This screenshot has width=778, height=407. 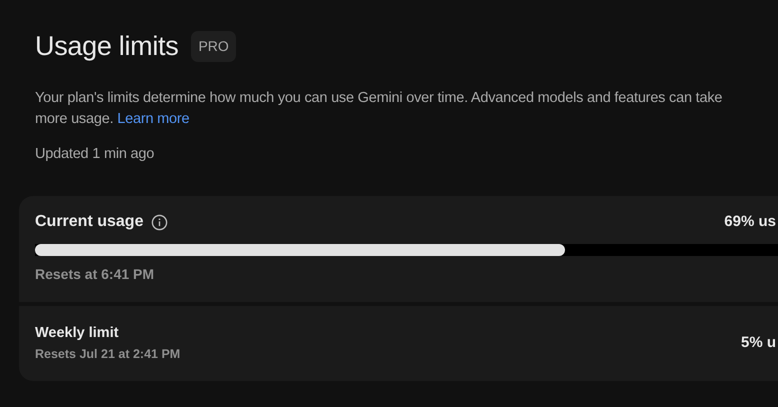 I want to click on description-text: Your plan's limits determine how much you can use Gemini over time. Advanced models and features can take more usage. Learn more, so click(x=379, y=109).